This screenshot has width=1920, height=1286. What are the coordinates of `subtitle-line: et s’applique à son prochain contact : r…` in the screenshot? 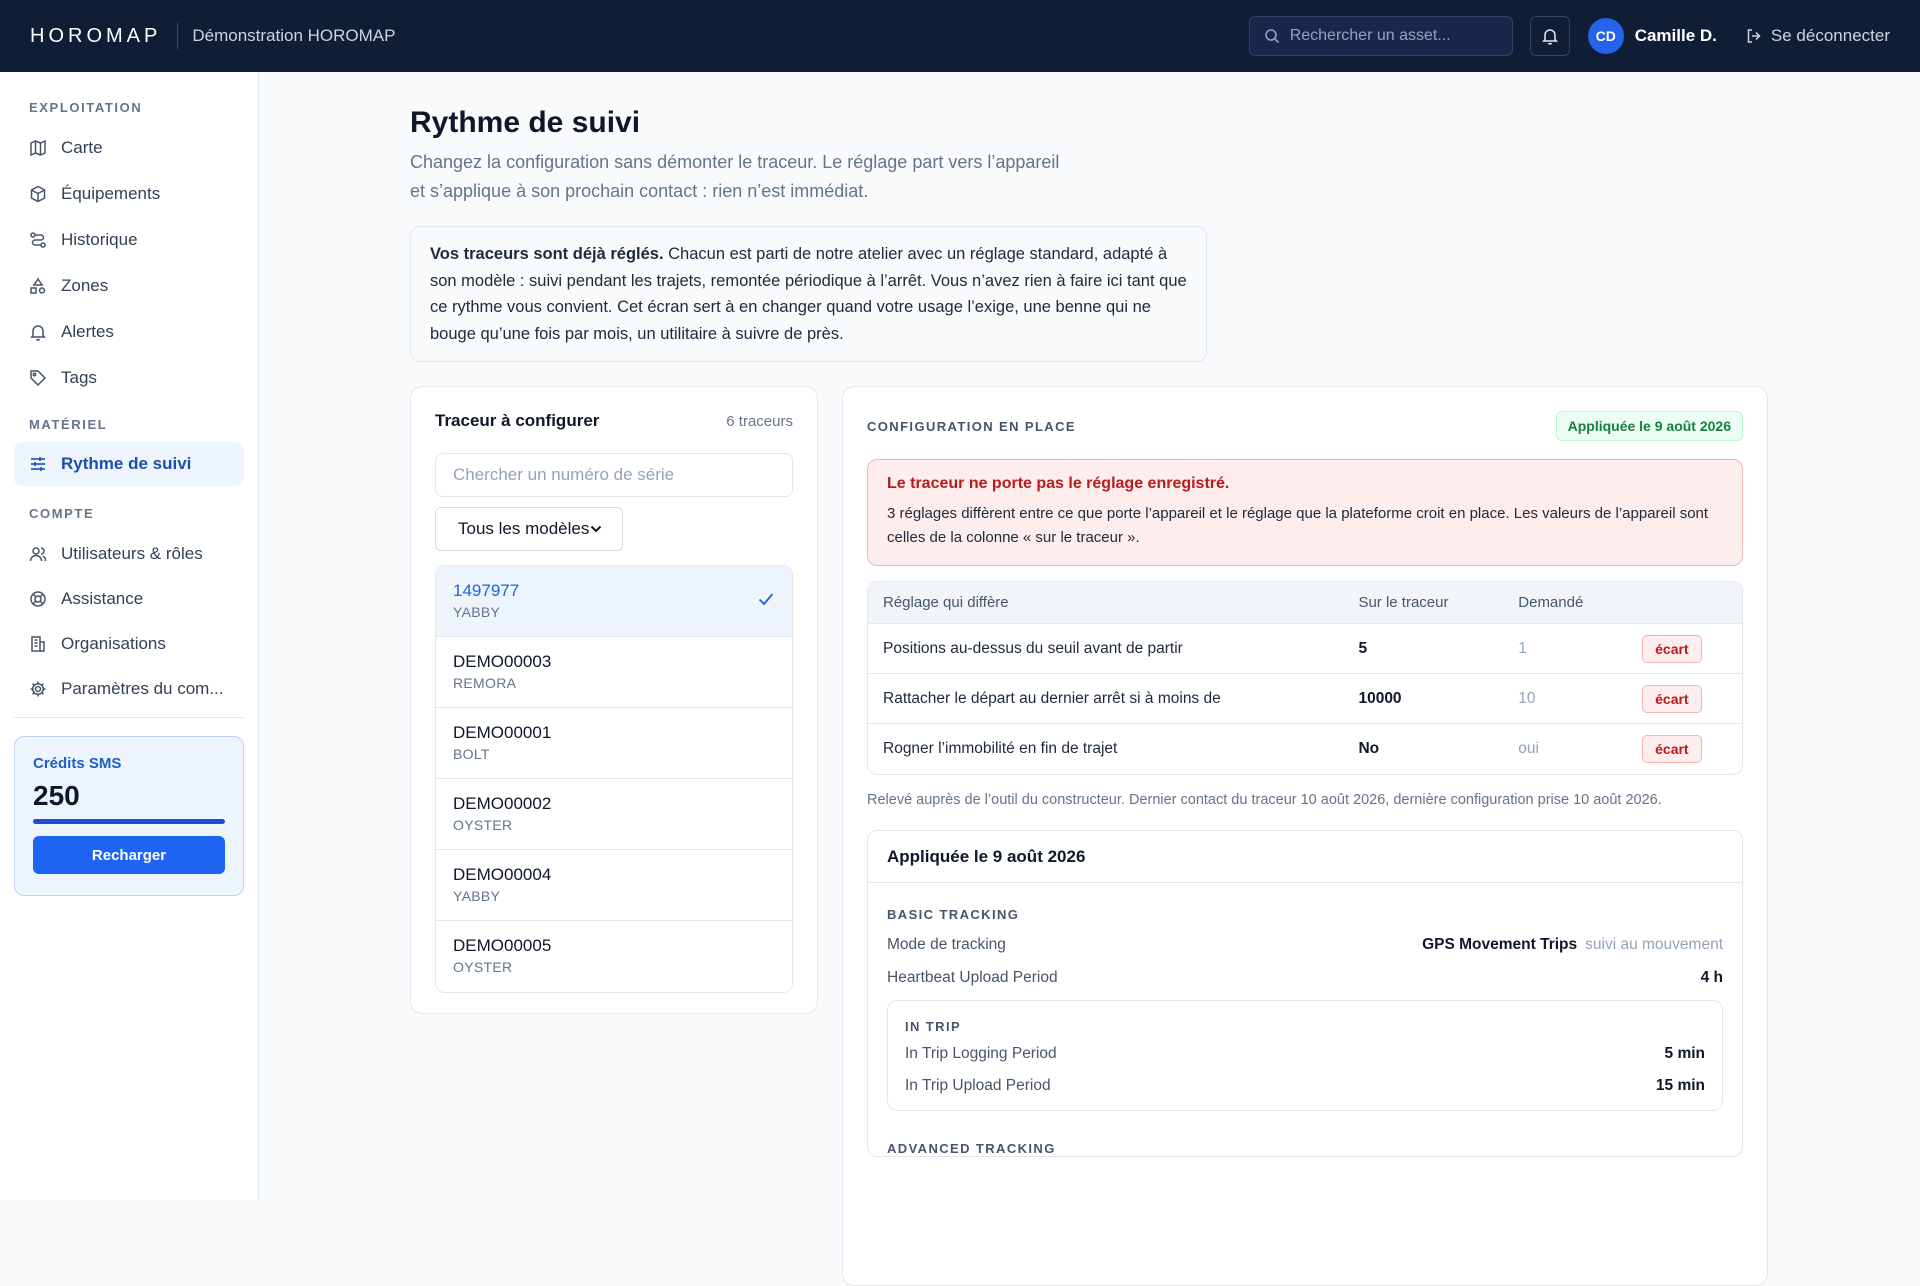 It's located at (639, 191).